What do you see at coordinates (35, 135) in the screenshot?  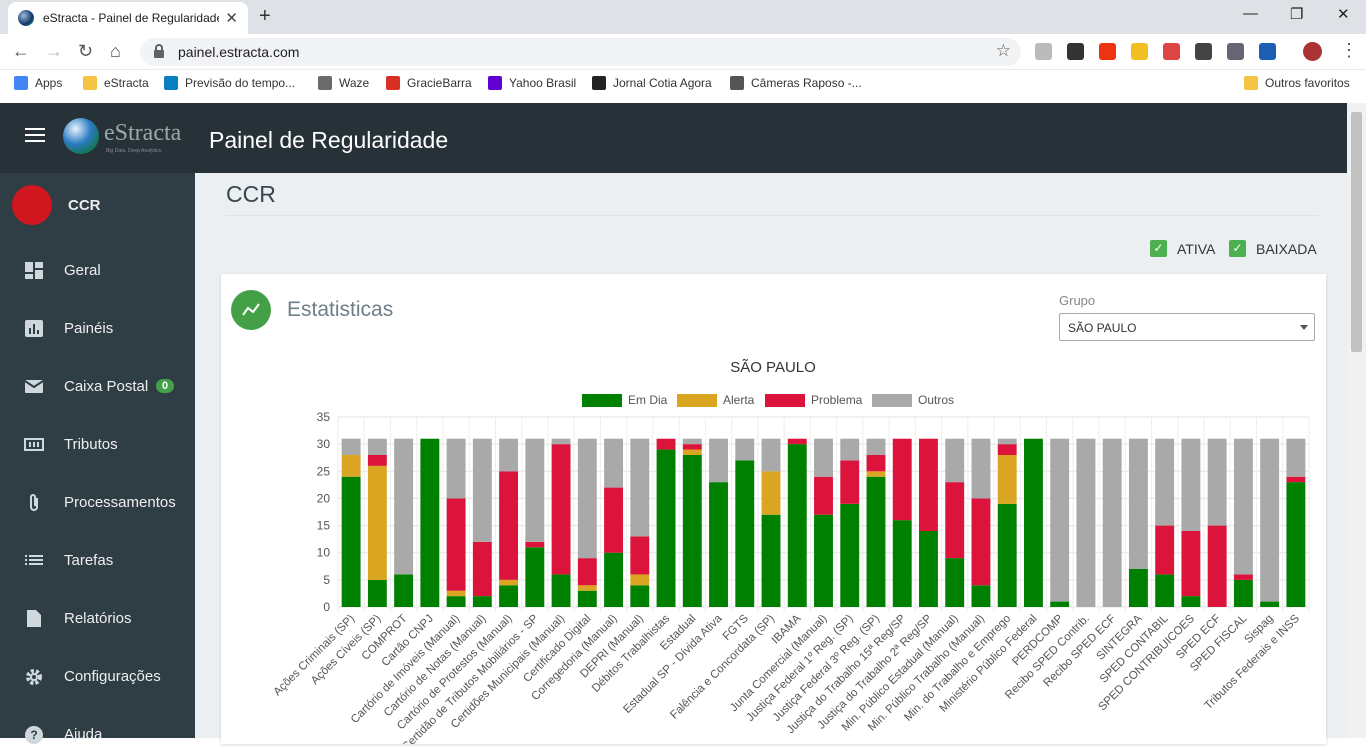 I see `hamburger-menu-icon` at bounding box center [35, 135].